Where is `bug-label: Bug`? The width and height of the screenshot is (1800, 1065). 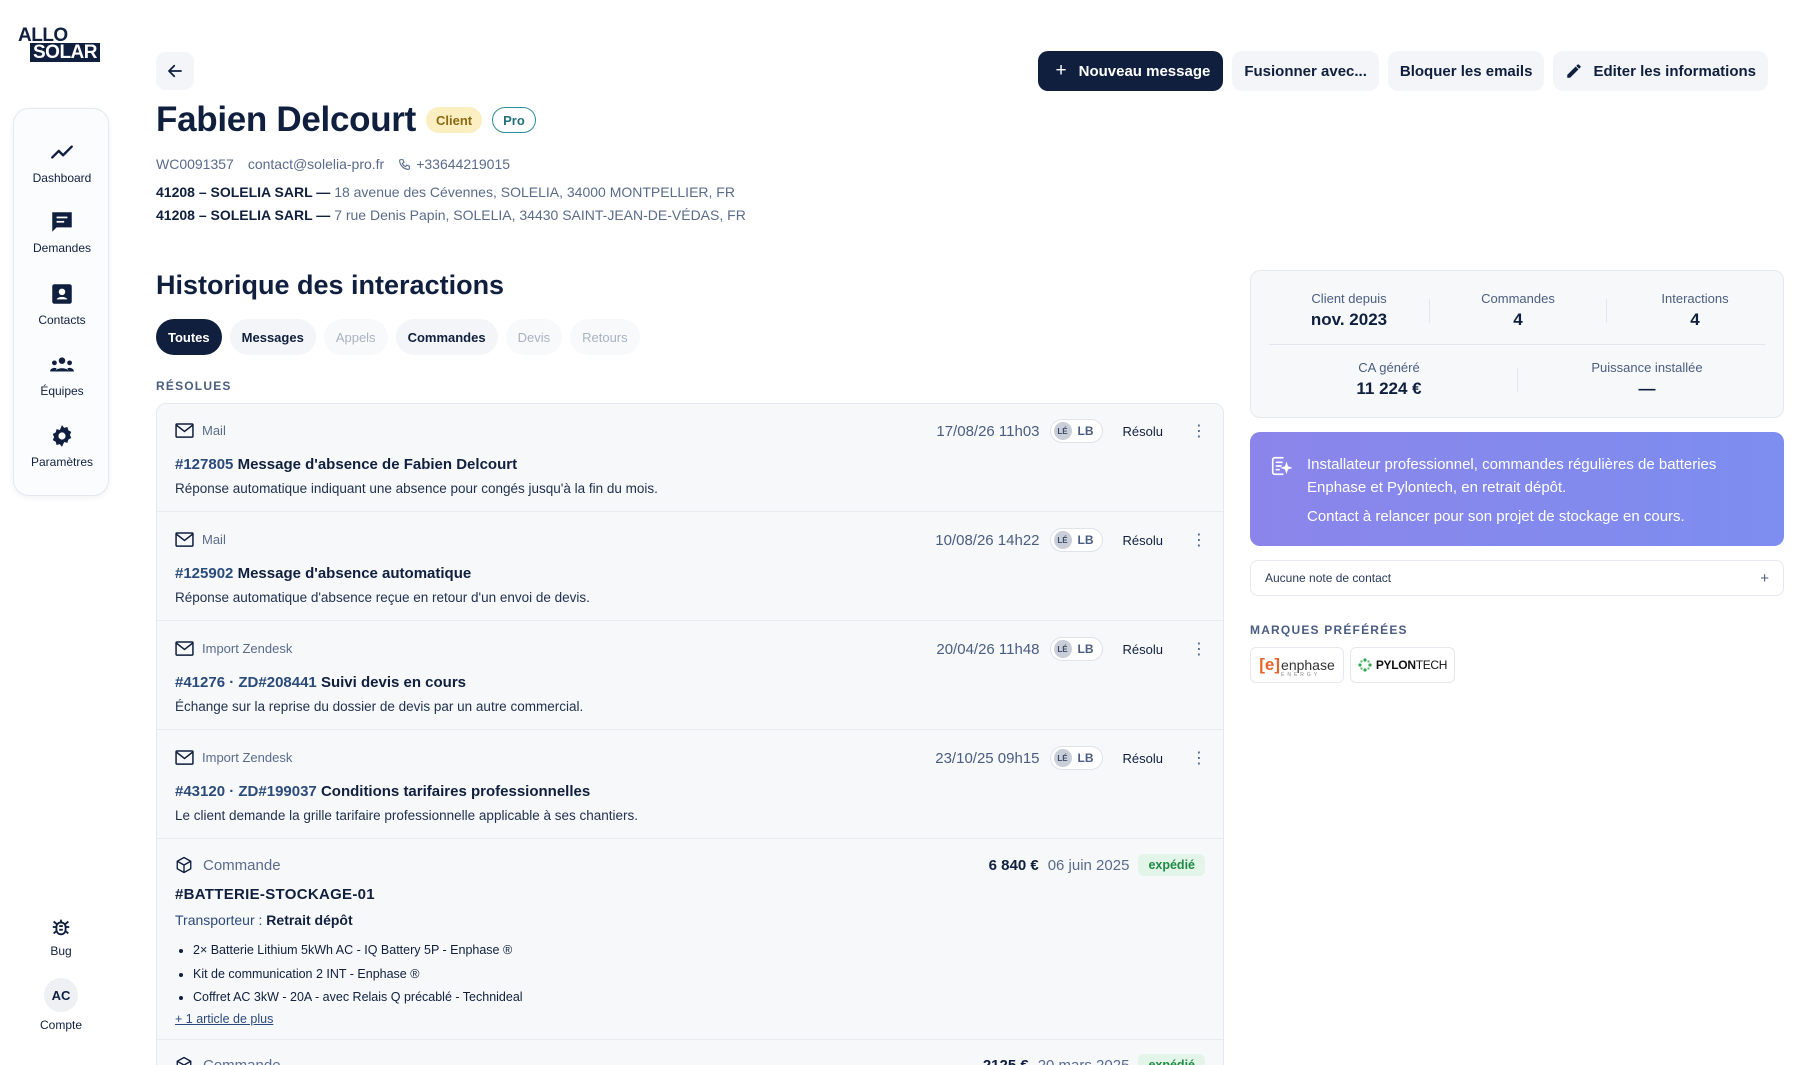 bug-label: Bug is located at coordinates (61, 951).